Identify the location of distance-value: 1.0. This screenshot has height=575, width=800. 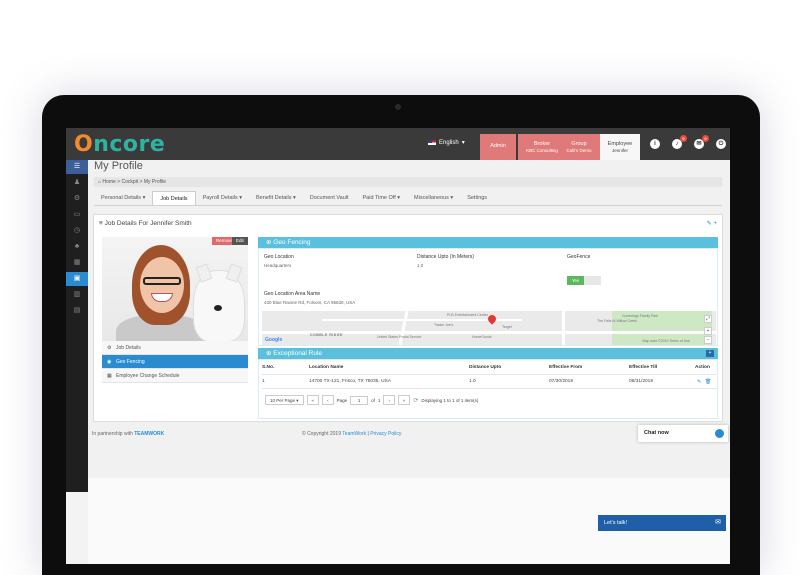
(420, 265).